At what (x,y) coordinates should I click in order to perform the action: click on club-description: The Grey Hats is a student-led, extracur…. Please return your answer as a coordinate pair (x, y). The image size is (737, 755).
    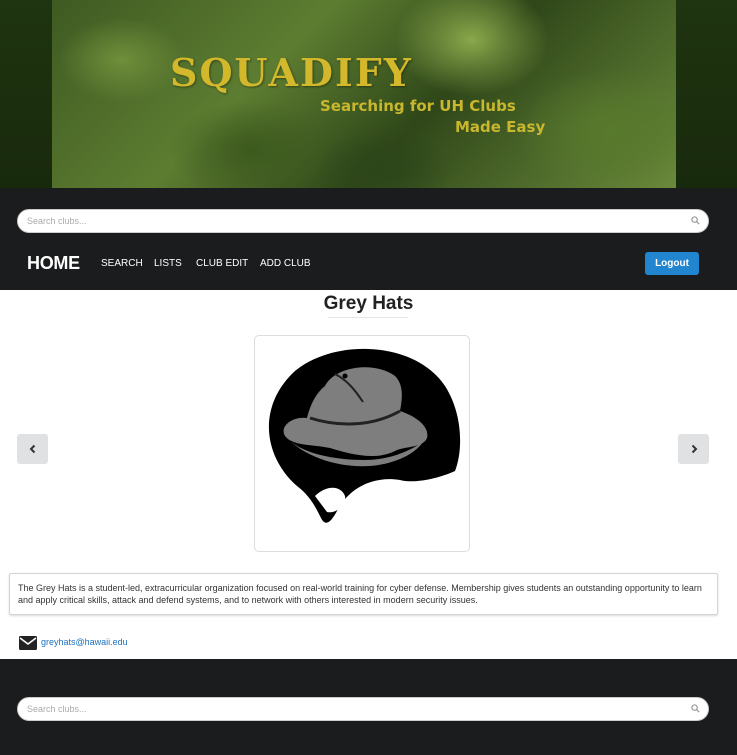
    Looking at the image, I should click on (363, 594).